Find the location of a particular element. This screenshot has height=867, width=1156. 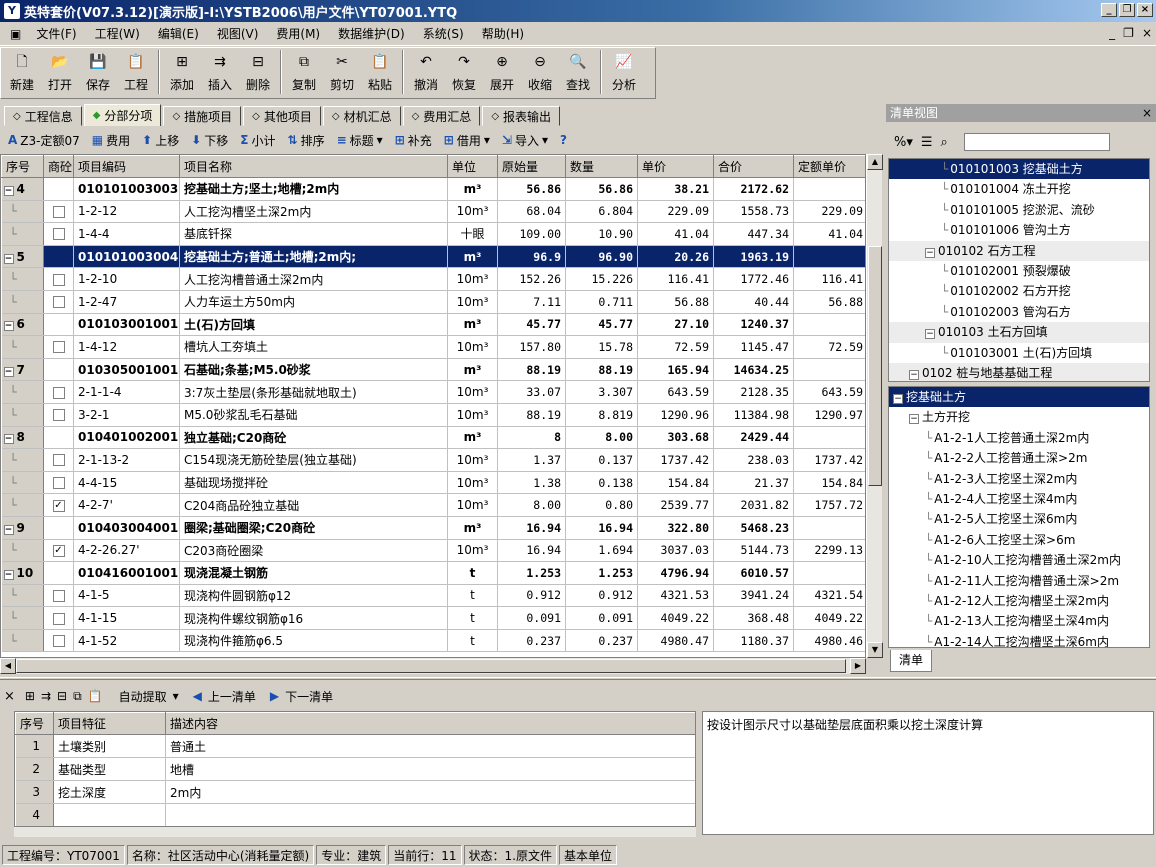

cell-qty: 0.137 is located at coordinates (601, 460).